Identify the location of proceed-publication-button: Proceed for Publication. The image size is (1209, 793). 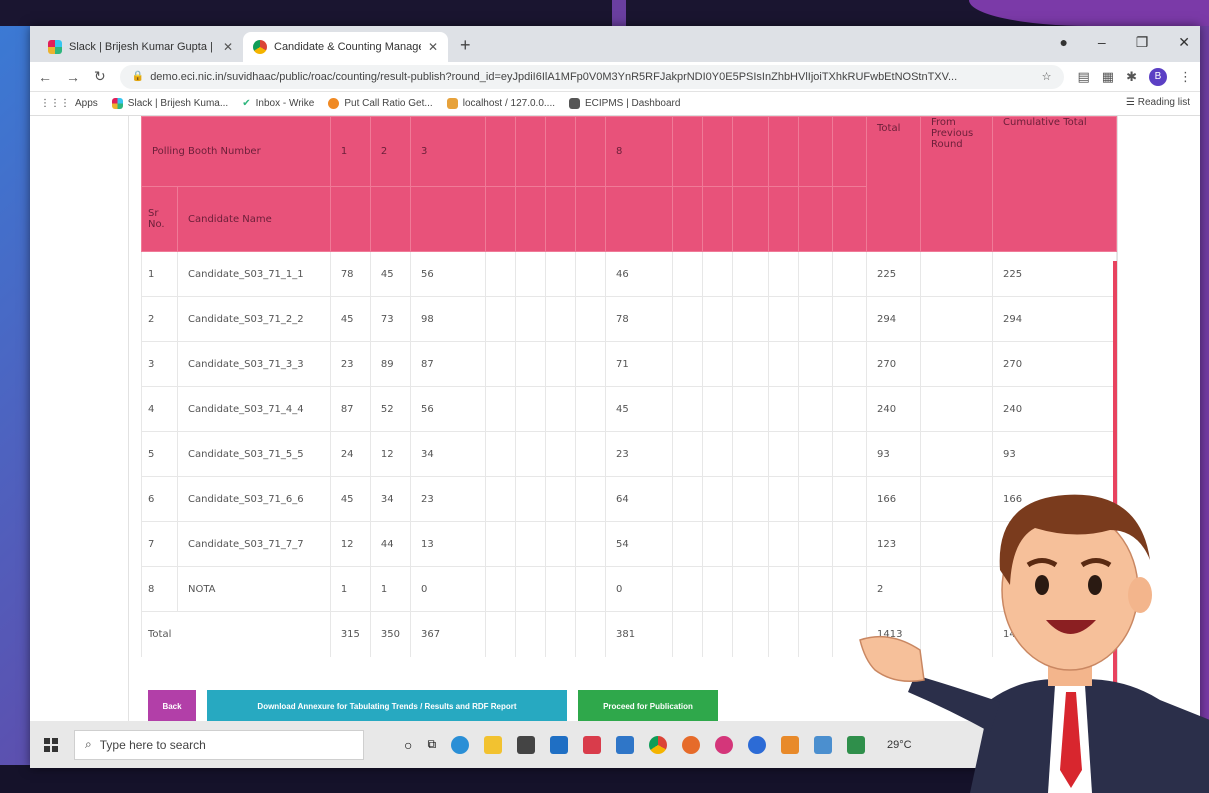
(648, 706).